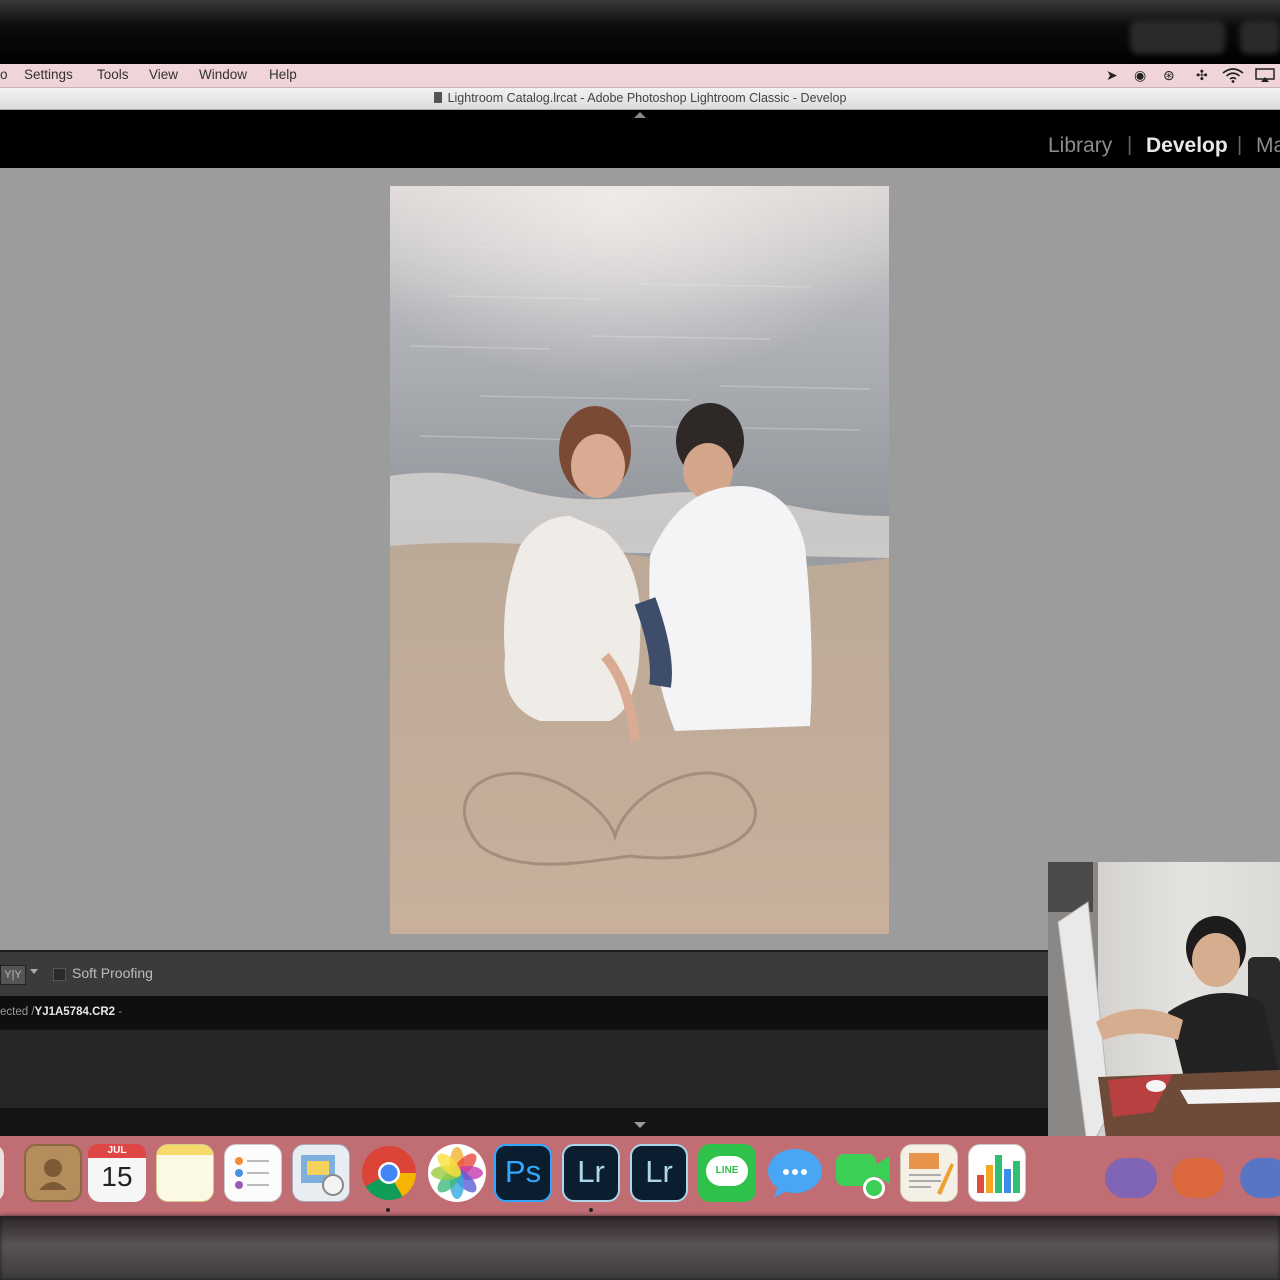 The height and width of the screenshot is (1280, 1280). Describe the element at coordinates (1202, 75) in the screenshot. I see `bluetooth-icon: ✣` at that location.